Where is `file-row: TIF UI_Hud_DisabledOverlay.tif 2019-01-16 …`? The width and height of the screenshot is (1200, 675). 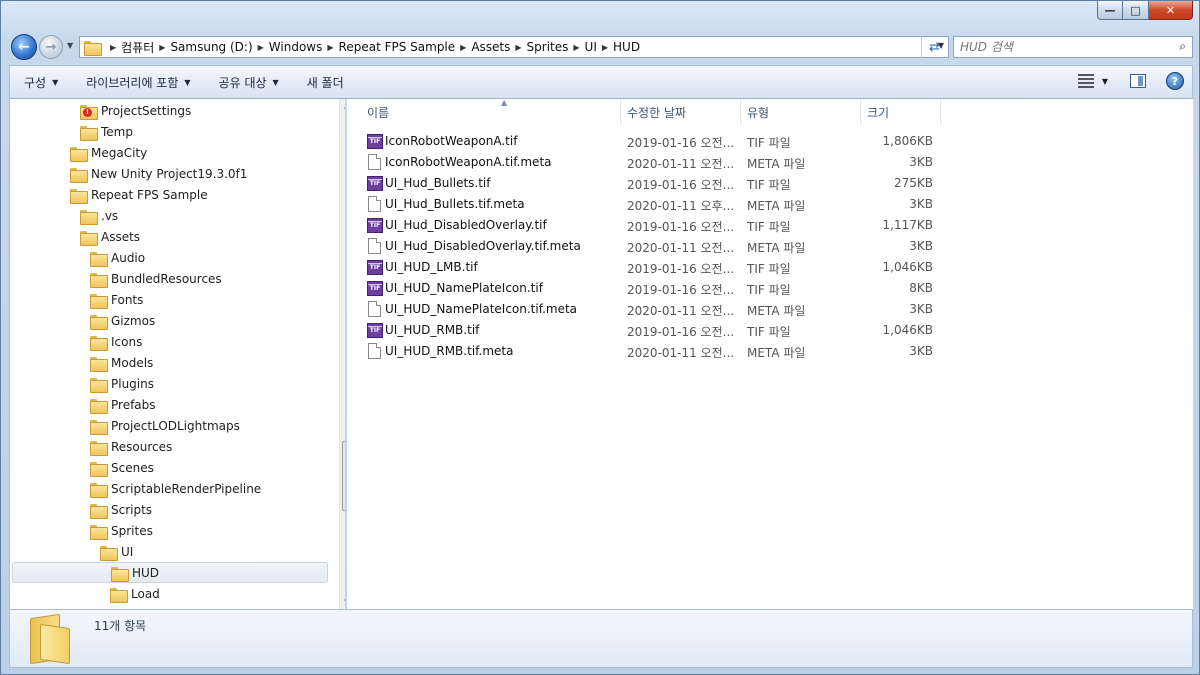 file-row: TIF UI_Hud_DisabledOverlay.tif 2019-01-16 … is located at coordinates (653, 225).